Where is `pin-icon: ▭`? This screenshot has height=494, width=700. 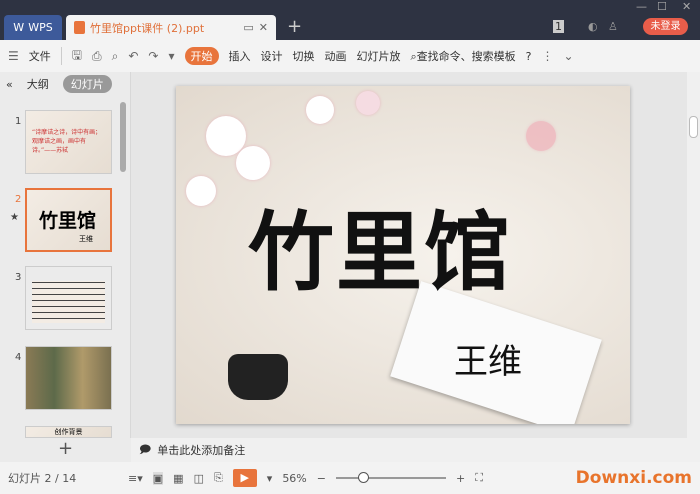
pin-icon: ▭ is located at coordinates (248, 27).